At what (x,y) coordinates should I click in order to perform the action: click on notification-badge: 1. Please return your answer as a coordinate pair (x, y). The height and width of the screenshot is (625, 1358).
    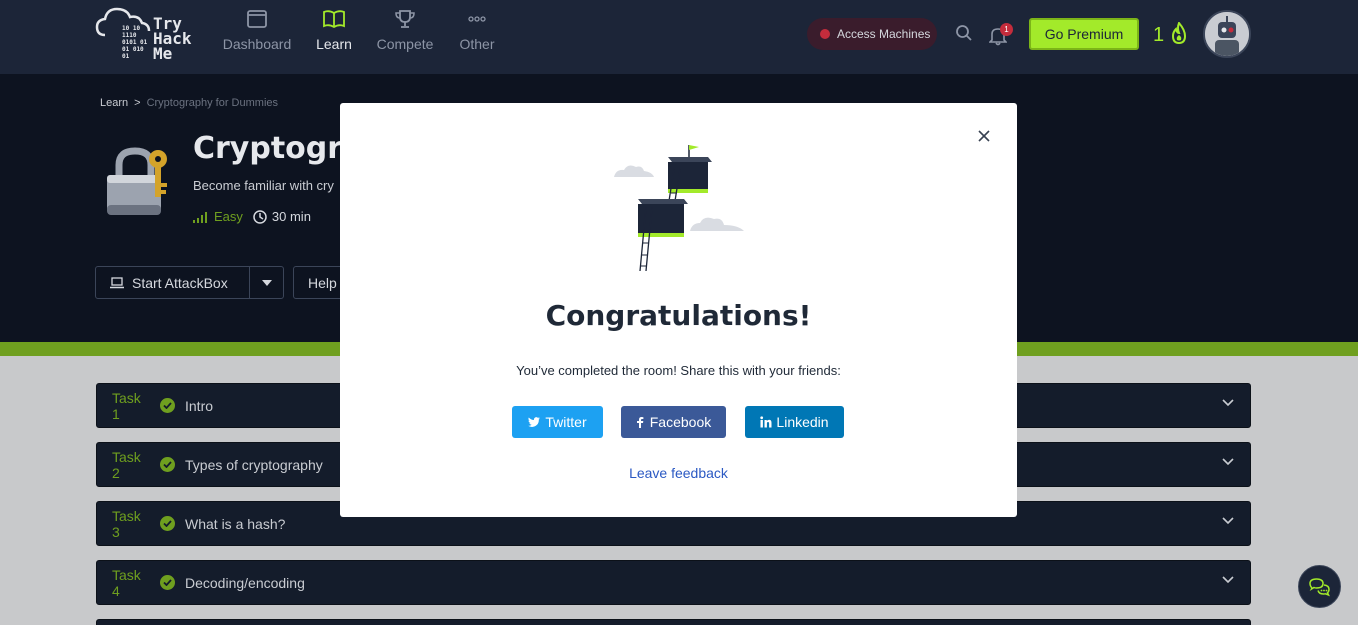
    Looking at the image, I should click on (1006, 29).